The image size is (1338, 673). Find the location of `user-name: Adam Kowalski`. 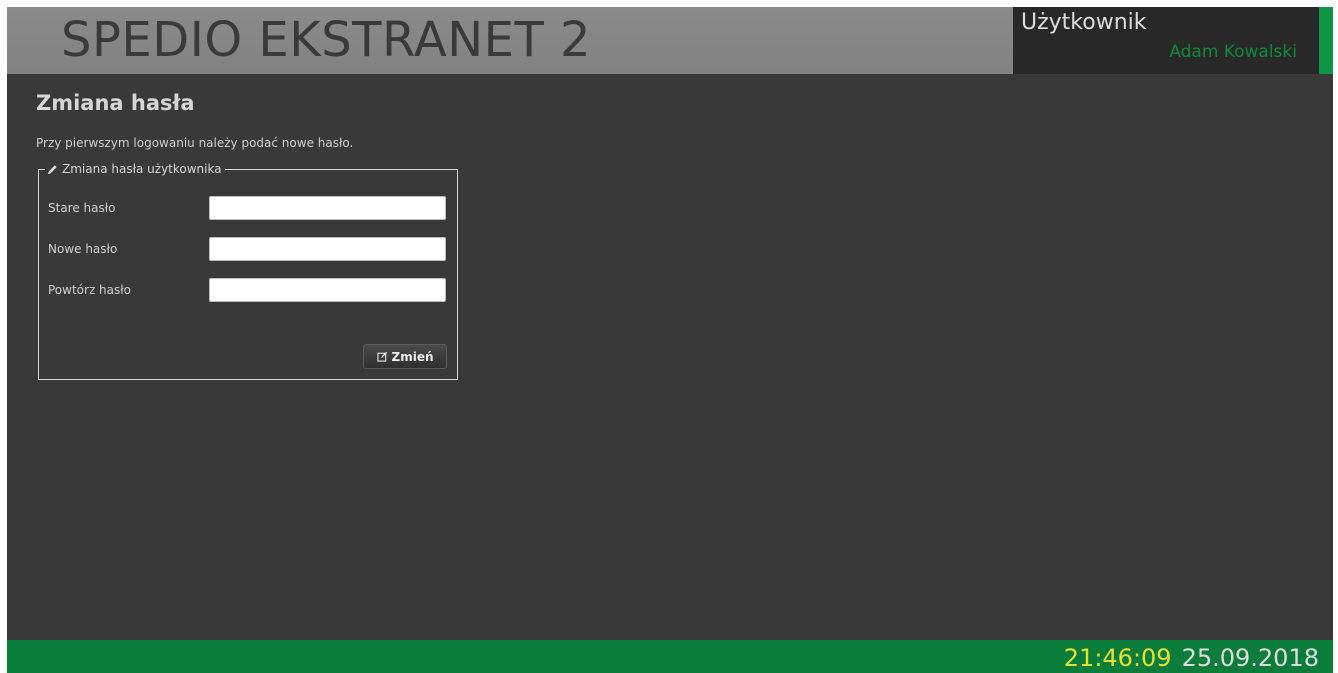

user-name: Adam Kowalski is located at coordinates (1233, 52).